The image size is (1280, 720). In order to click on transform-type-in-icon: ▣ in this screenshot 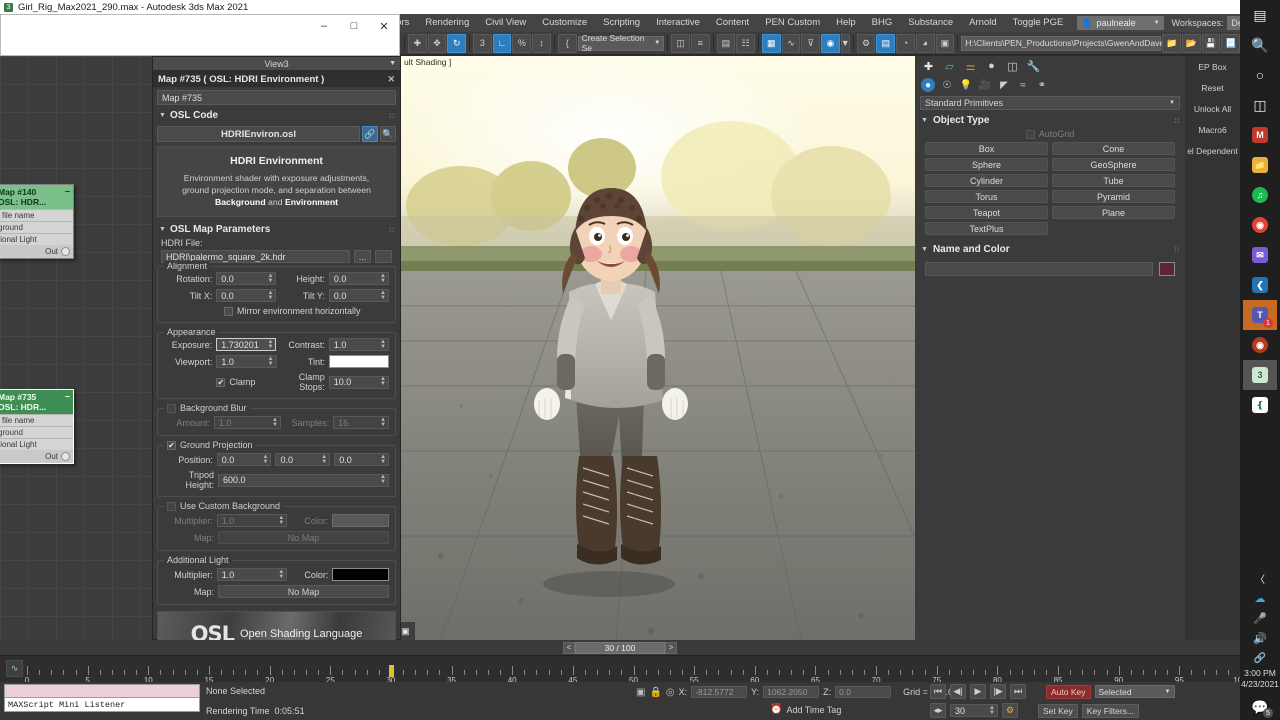, I will do `click(640, 692)`.